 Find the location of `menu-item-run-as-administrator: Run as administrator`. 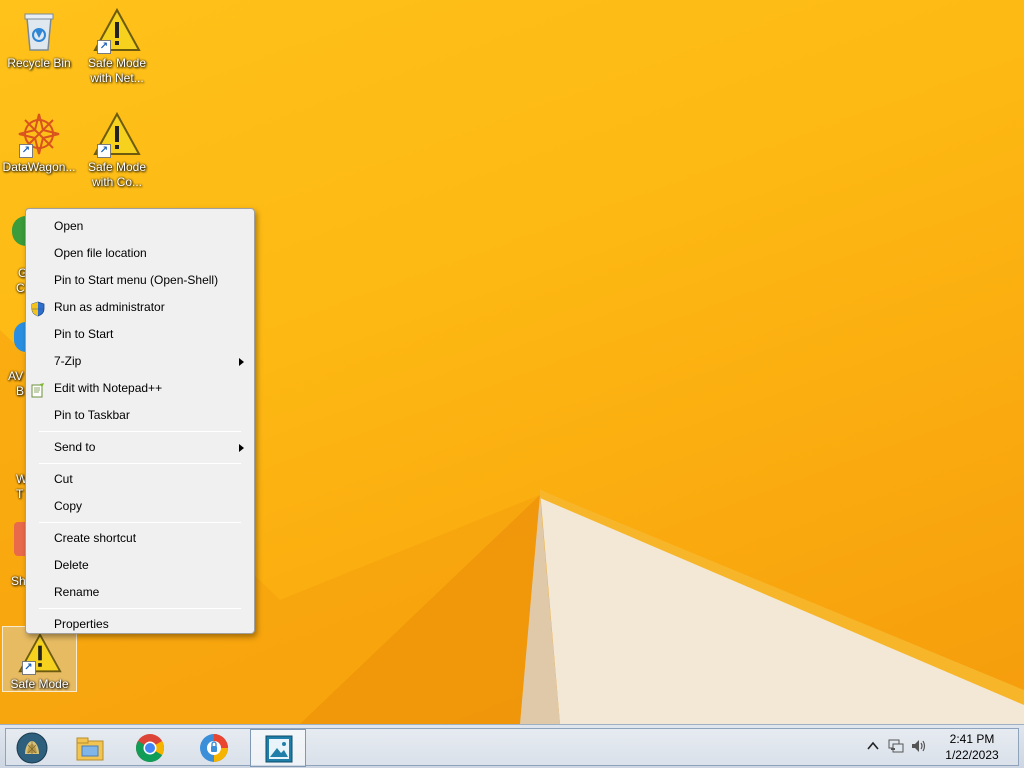

menu-item-run-as-administrator: Run as administrator is located at coordinates (140, 307).